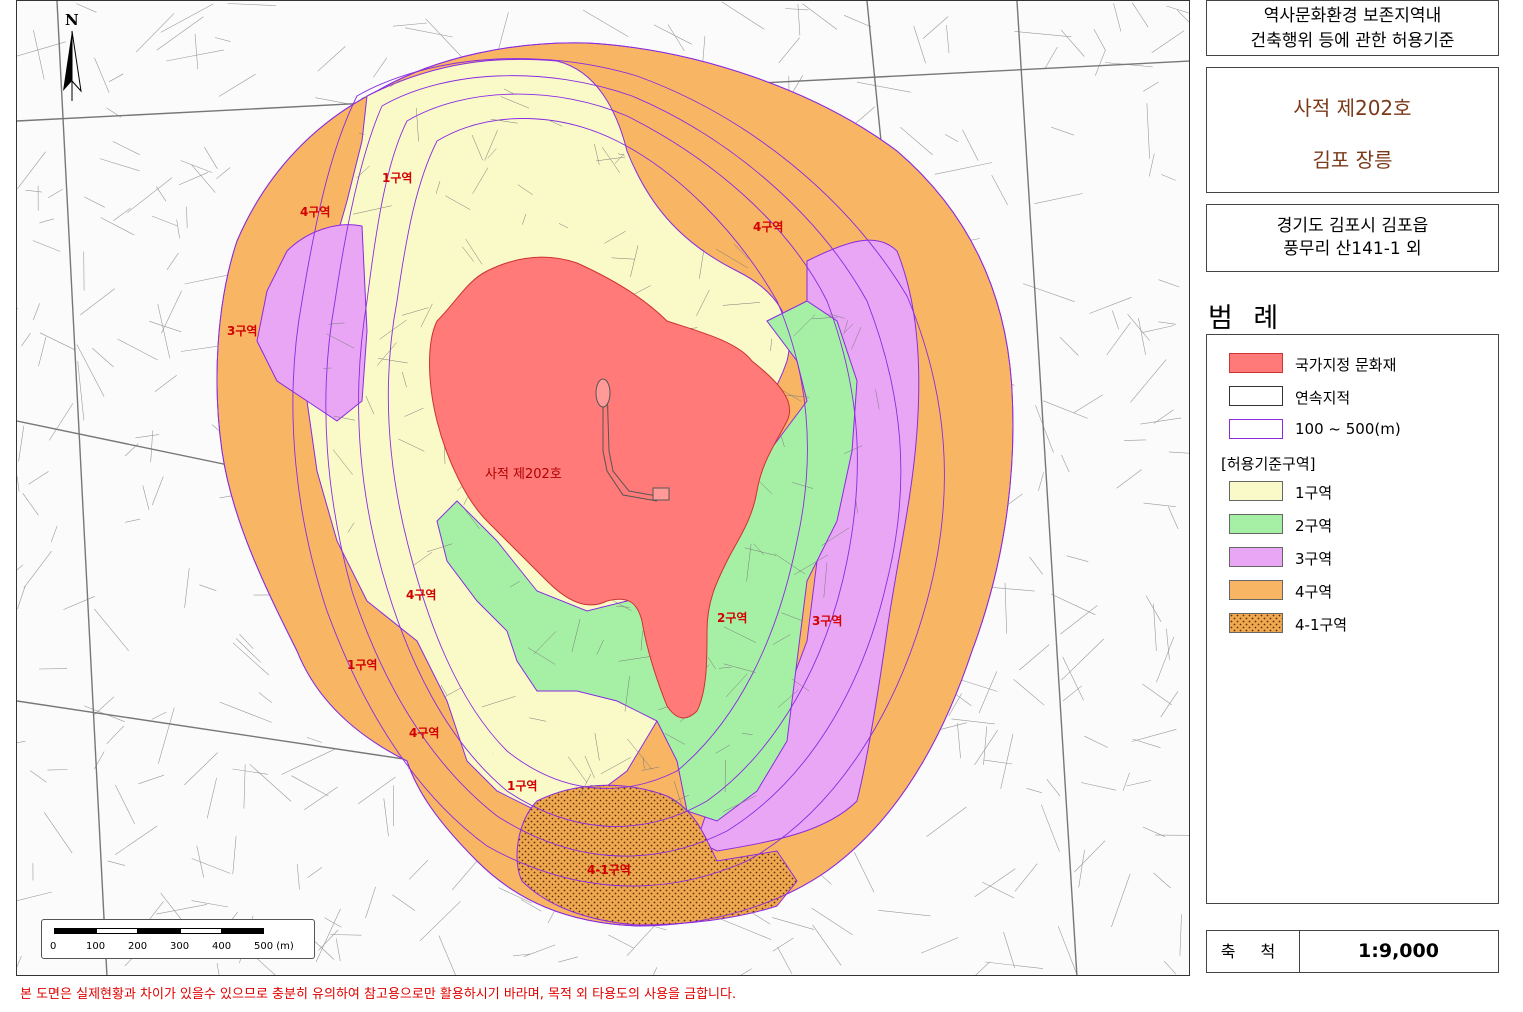 Image resolution: width=1523 pixels, height=1012 pixels. What do you see at coordinates (53, 946) in the screenshot?
I see `scale-tick: 0` at bounding box center [53, 946].